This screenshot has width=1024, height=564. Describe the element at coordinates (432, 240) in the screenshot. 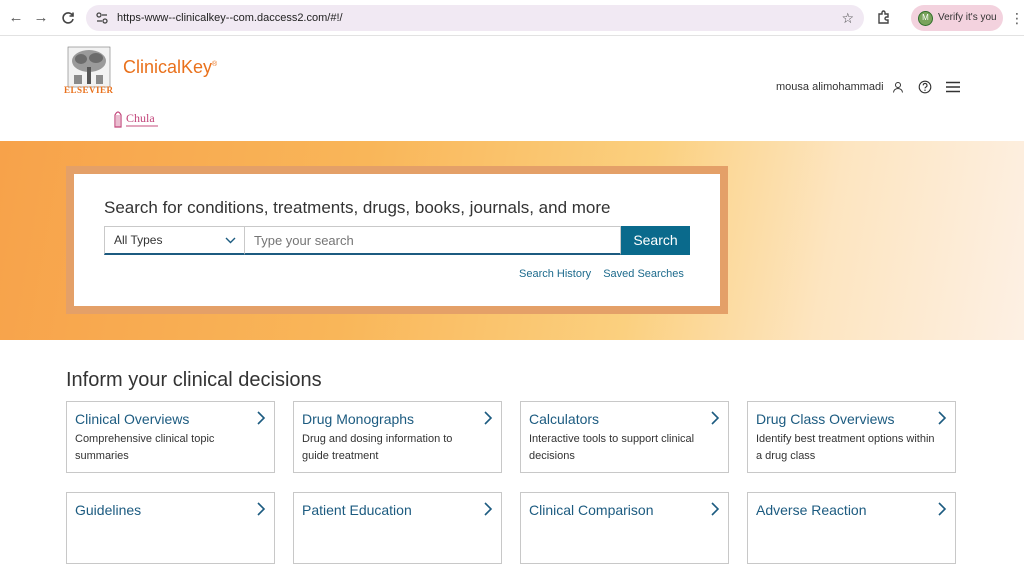

I see `search-input` at that location.